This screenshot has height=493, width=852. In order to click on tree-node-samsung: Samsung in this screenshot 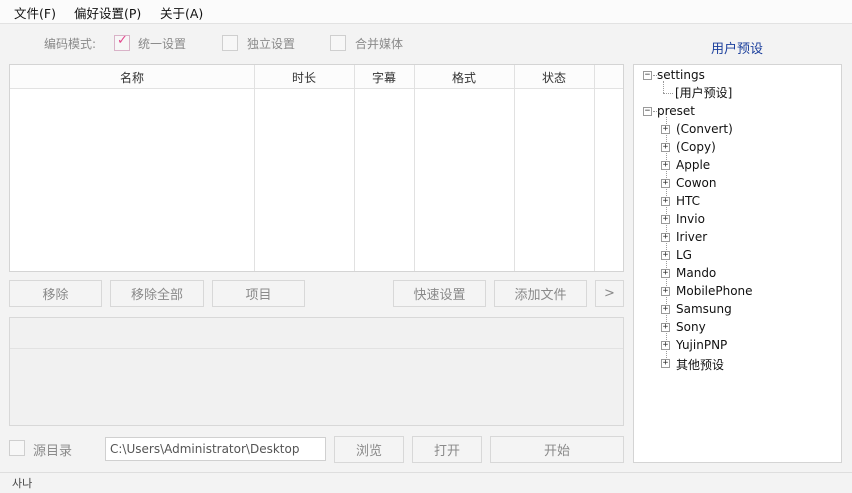, I will do `click(704, 309)`.